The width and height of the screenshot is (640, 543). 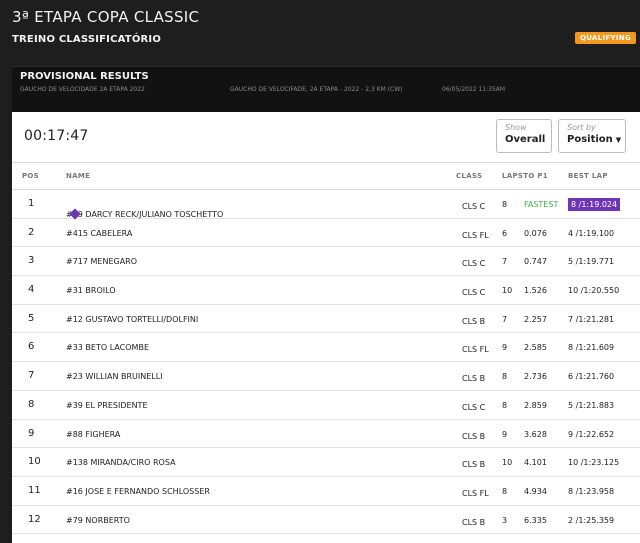 I want to click on row-driver-name: #138 MIRANDA/CIRO ROSA, so click(x=121, y=463).